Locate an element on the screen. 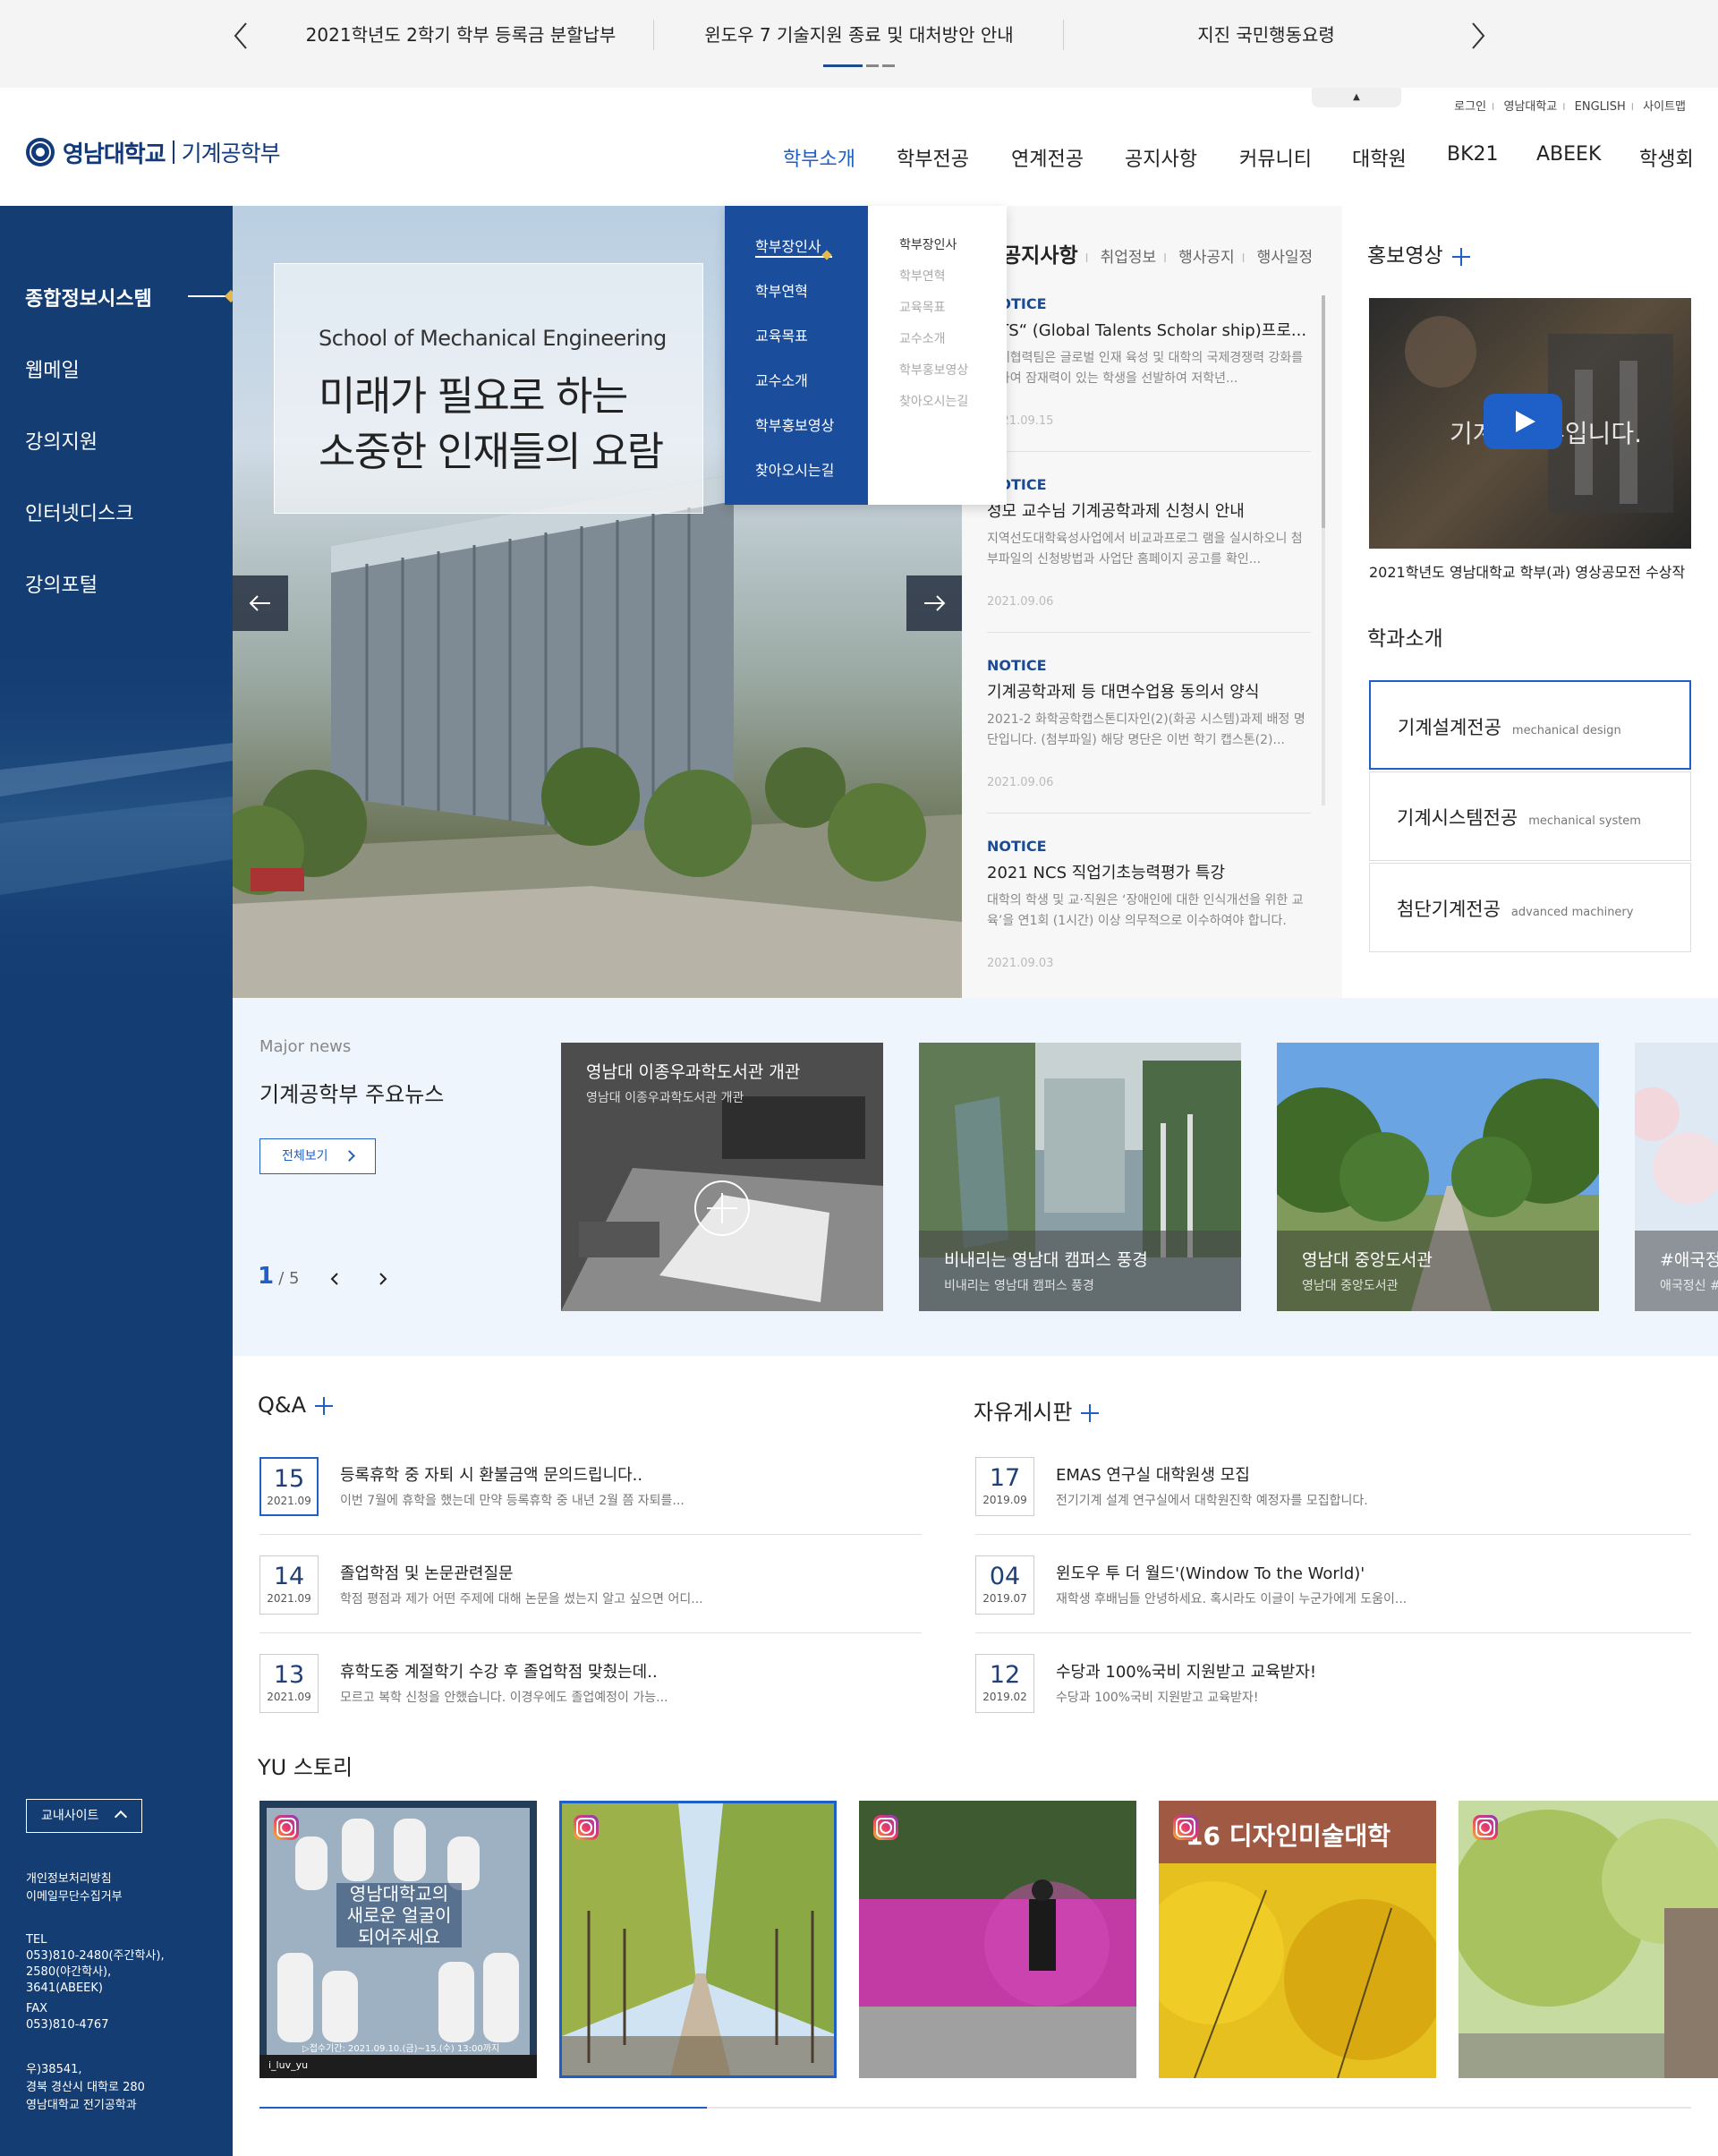  english-link: ENGLISH is located at coordinates (1600, 107).